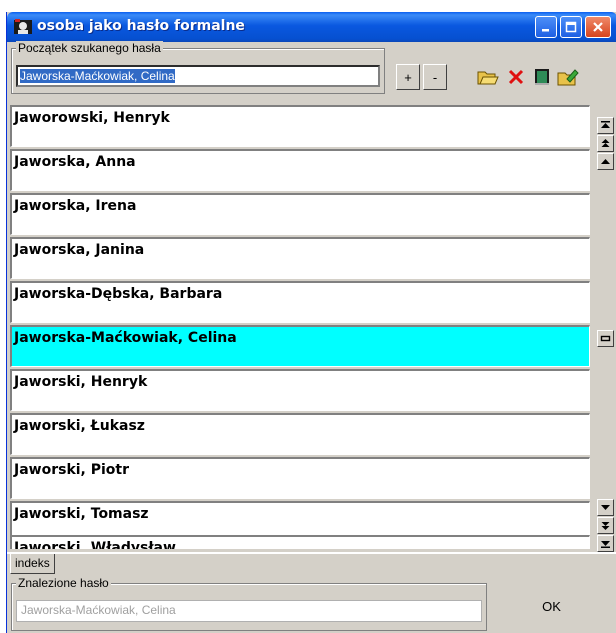  What do you see at coordinates (300, 170) in the screenshot?
I see `list-item: Jaworska, Anna` at bounding box center [300, 170].